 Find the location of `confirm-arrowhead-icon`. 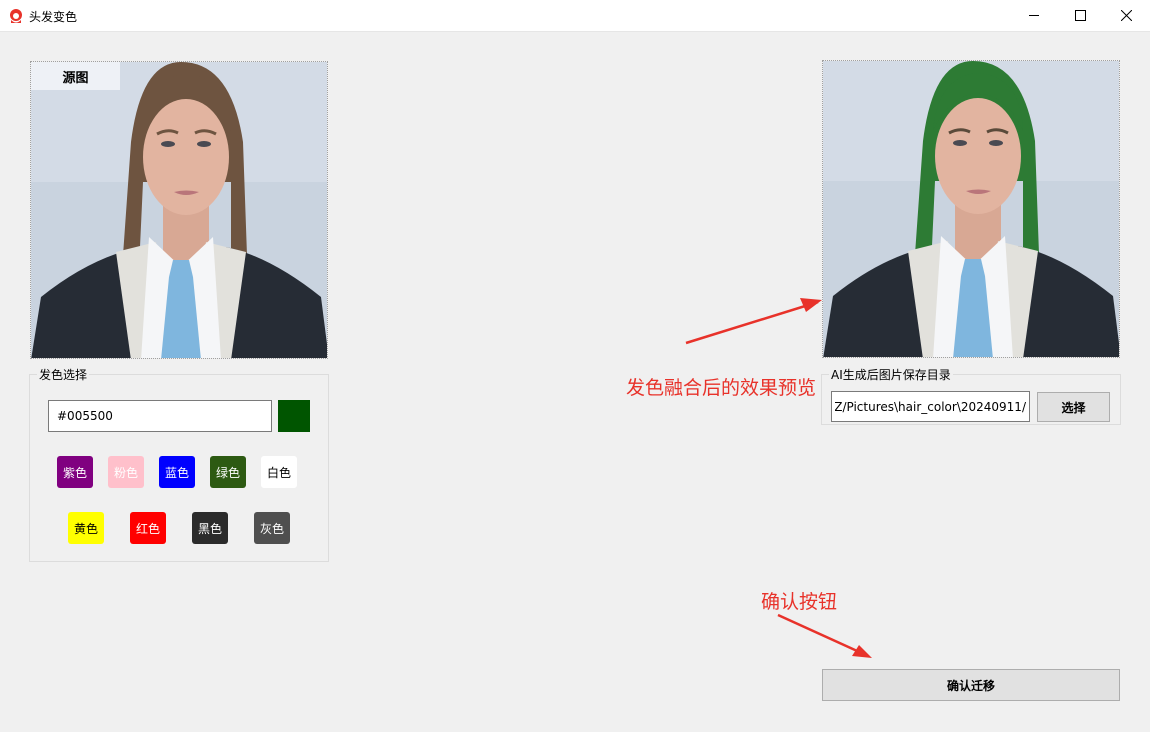

confirm-arrowhead-icon is located at coordinates (862, 651).